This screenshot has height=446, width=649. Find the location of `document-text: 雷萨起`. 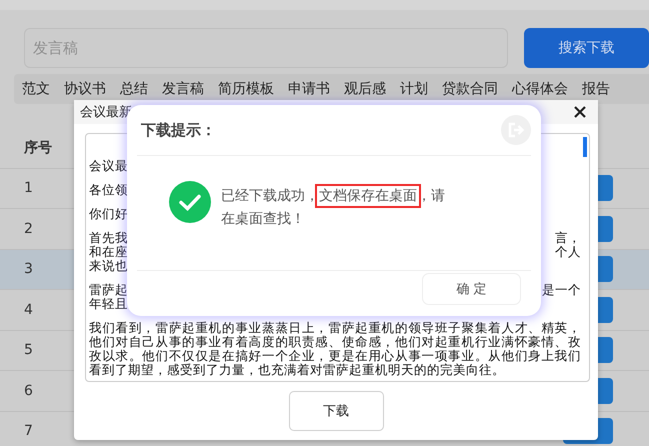

document-text: 雷萨起 is located at coordinates (108, 290).